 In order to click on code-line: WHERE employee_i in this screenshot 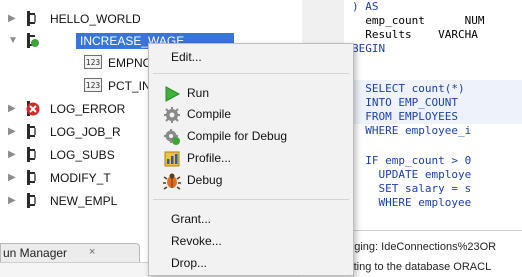, I will do `click(412, 130)`.